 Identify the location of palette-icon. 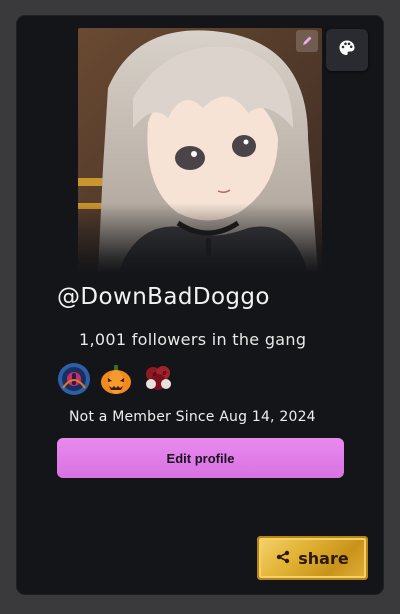
(347, 50).